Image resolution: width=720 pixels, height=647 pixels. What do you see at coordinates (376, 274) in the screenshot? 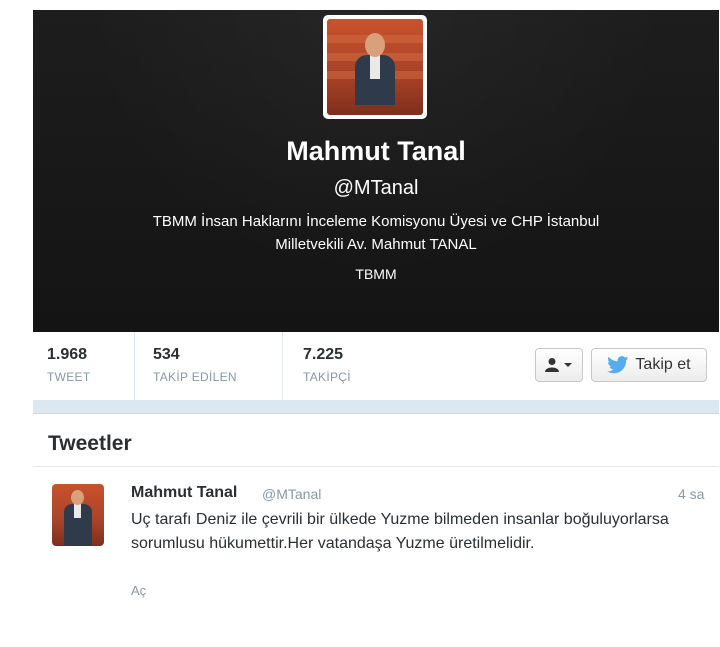
I see `profile-location: TBMM` at bounding box center [376, 274].